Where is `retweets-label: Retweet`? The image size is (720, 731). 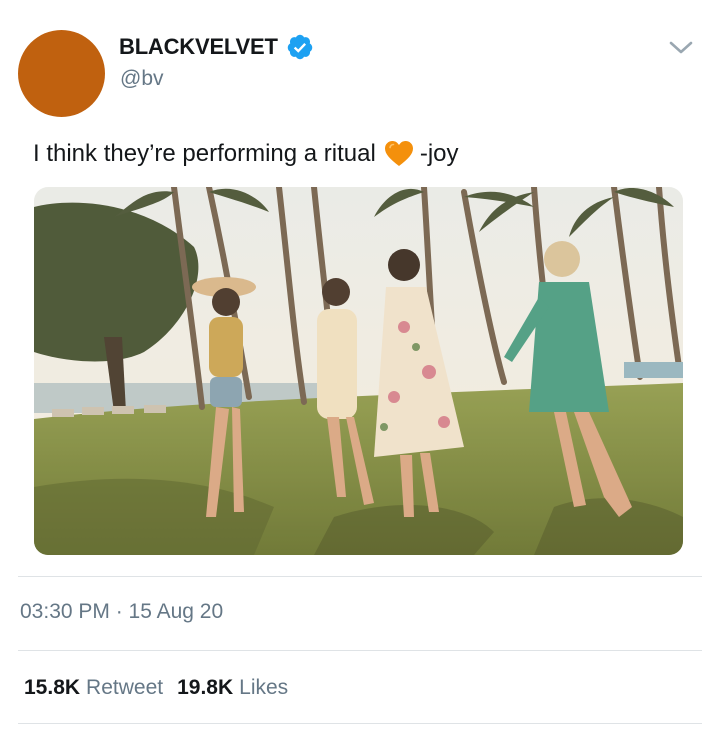 retweets-label: Retweet is located at coordinates (125, 687).